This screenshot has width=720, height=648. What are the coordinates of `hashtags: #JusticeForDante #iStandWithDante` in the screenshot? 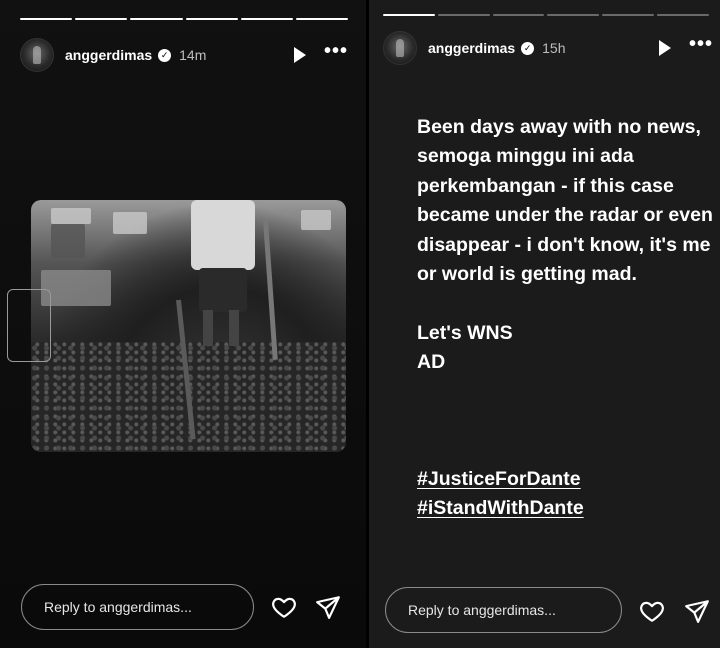 It's located at (500, 494).